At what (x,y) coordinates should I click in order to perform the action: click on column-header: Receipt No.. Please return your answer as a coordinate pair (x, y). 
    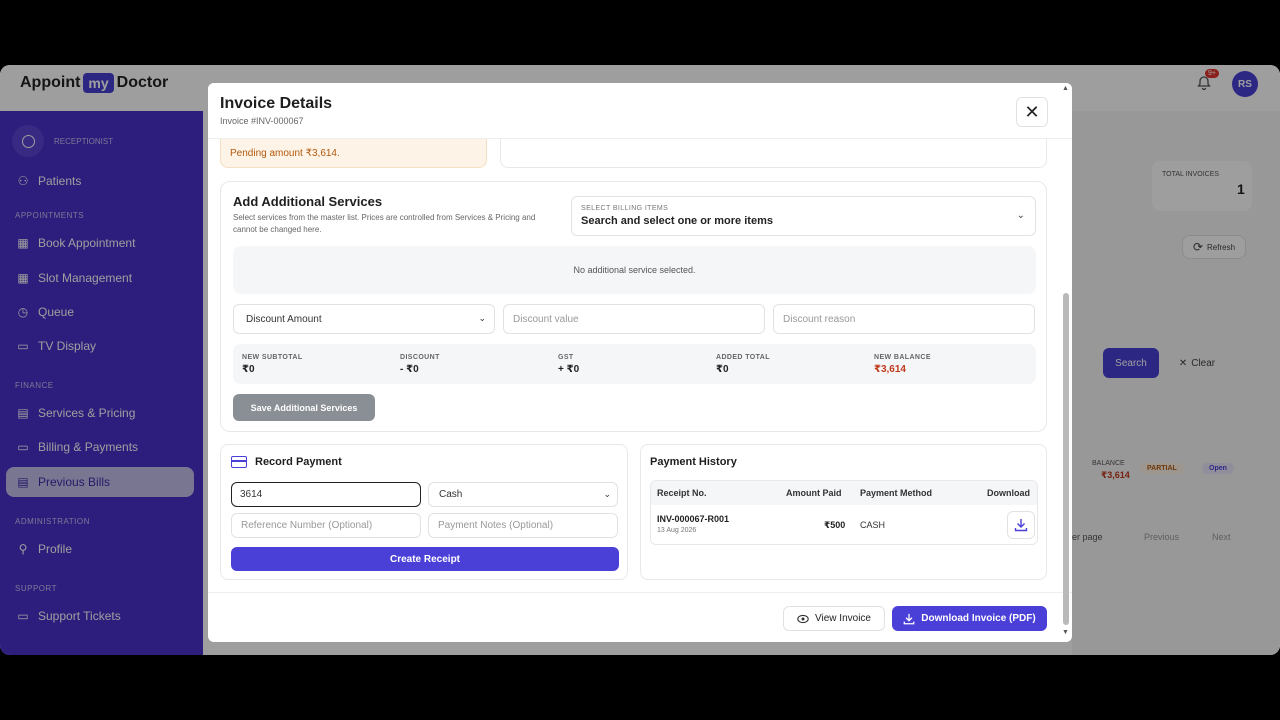
    Looking at the image, I should click on (682, 493).